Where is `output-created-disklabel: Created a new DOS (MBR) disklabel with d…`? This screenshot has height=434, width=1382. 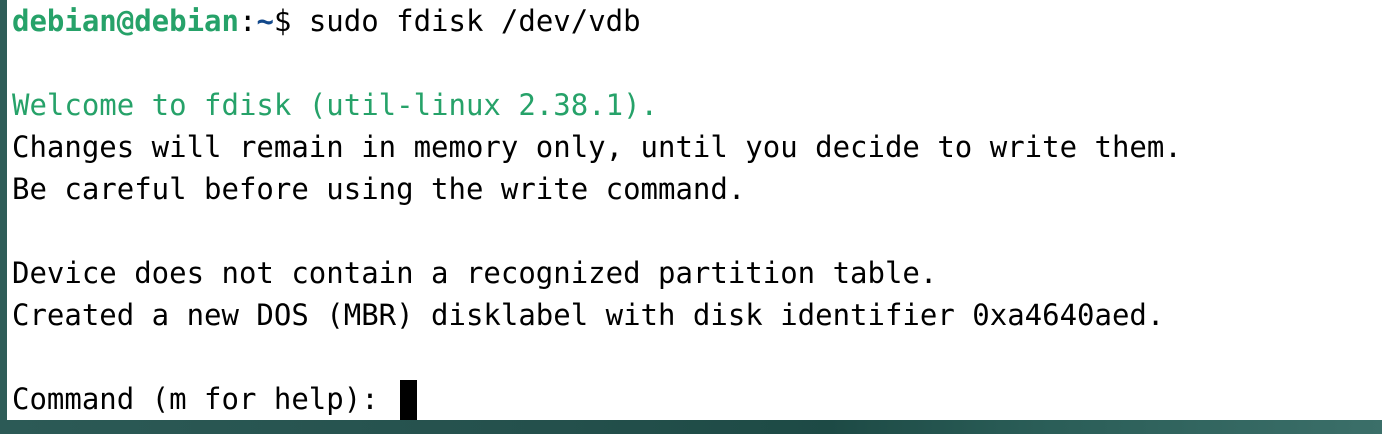 output-created-disklabel: Created a new DOS (MBR) disklabel with d… is located at coordinates (588, 315).